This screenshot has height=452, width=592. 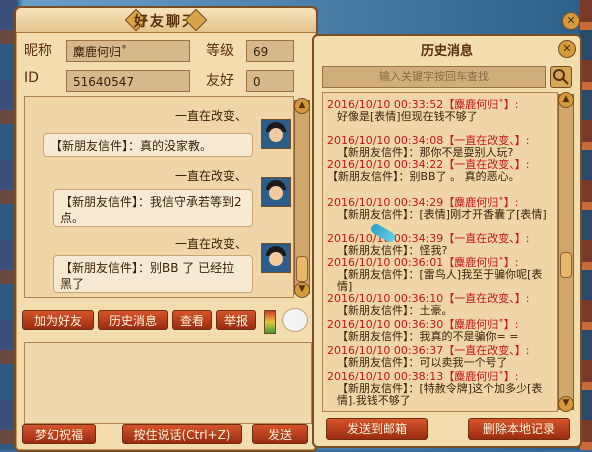 What do you see at coordinates (423, 176) in the screenshot?
I see `history-message: 【新朋友信件】：别BB了 。 真的恶心。` at bounding box center [423, 176].